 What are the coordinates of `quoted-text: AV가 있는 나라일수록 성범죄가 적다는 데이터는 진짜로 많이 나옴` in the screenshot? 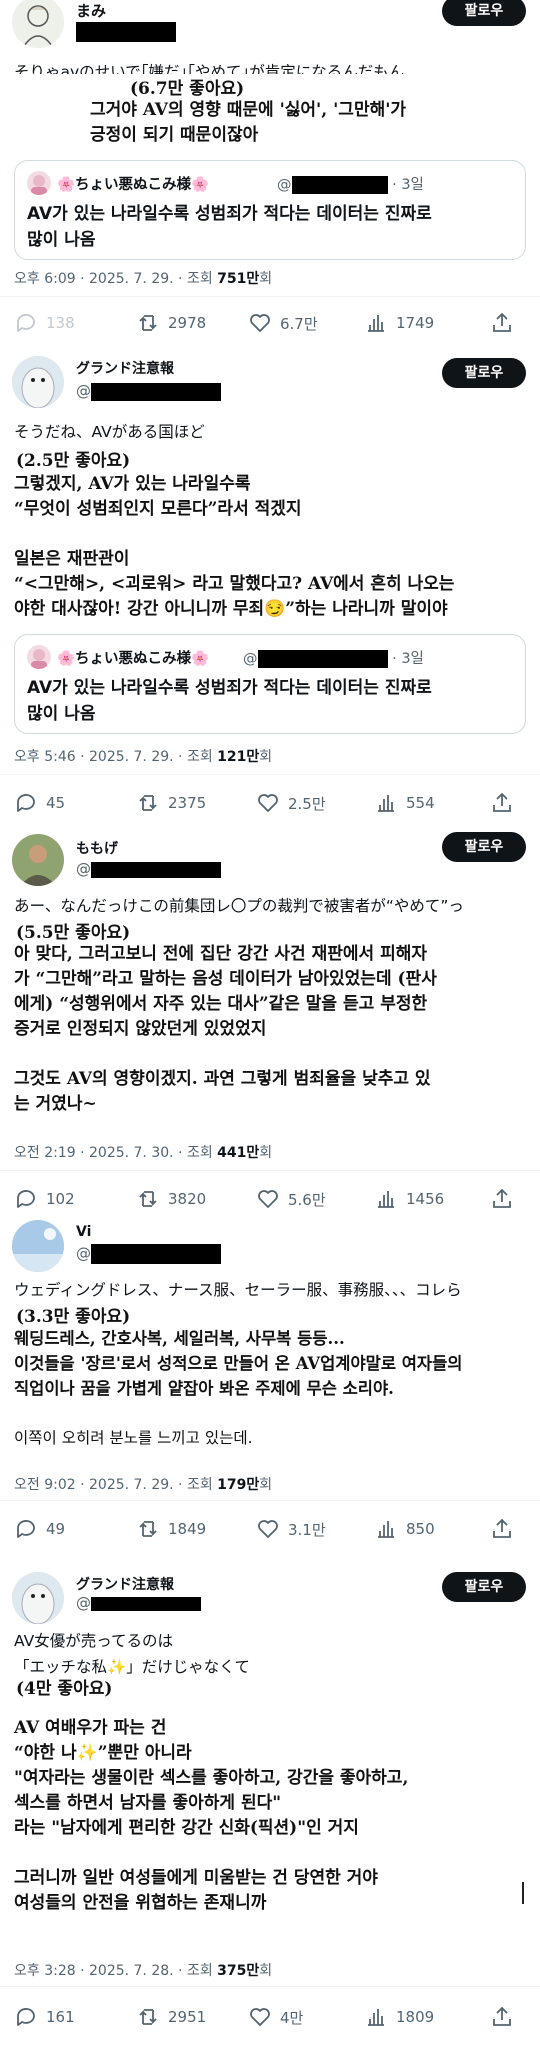 It's located at (229, 701).